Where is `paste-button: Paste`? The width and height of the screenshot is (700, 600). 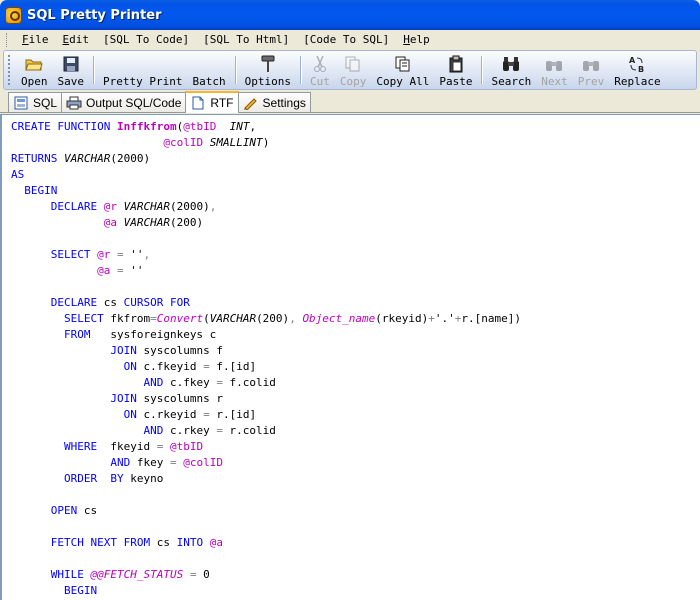 paste-button: Paste is located at coordinates (455, 70).